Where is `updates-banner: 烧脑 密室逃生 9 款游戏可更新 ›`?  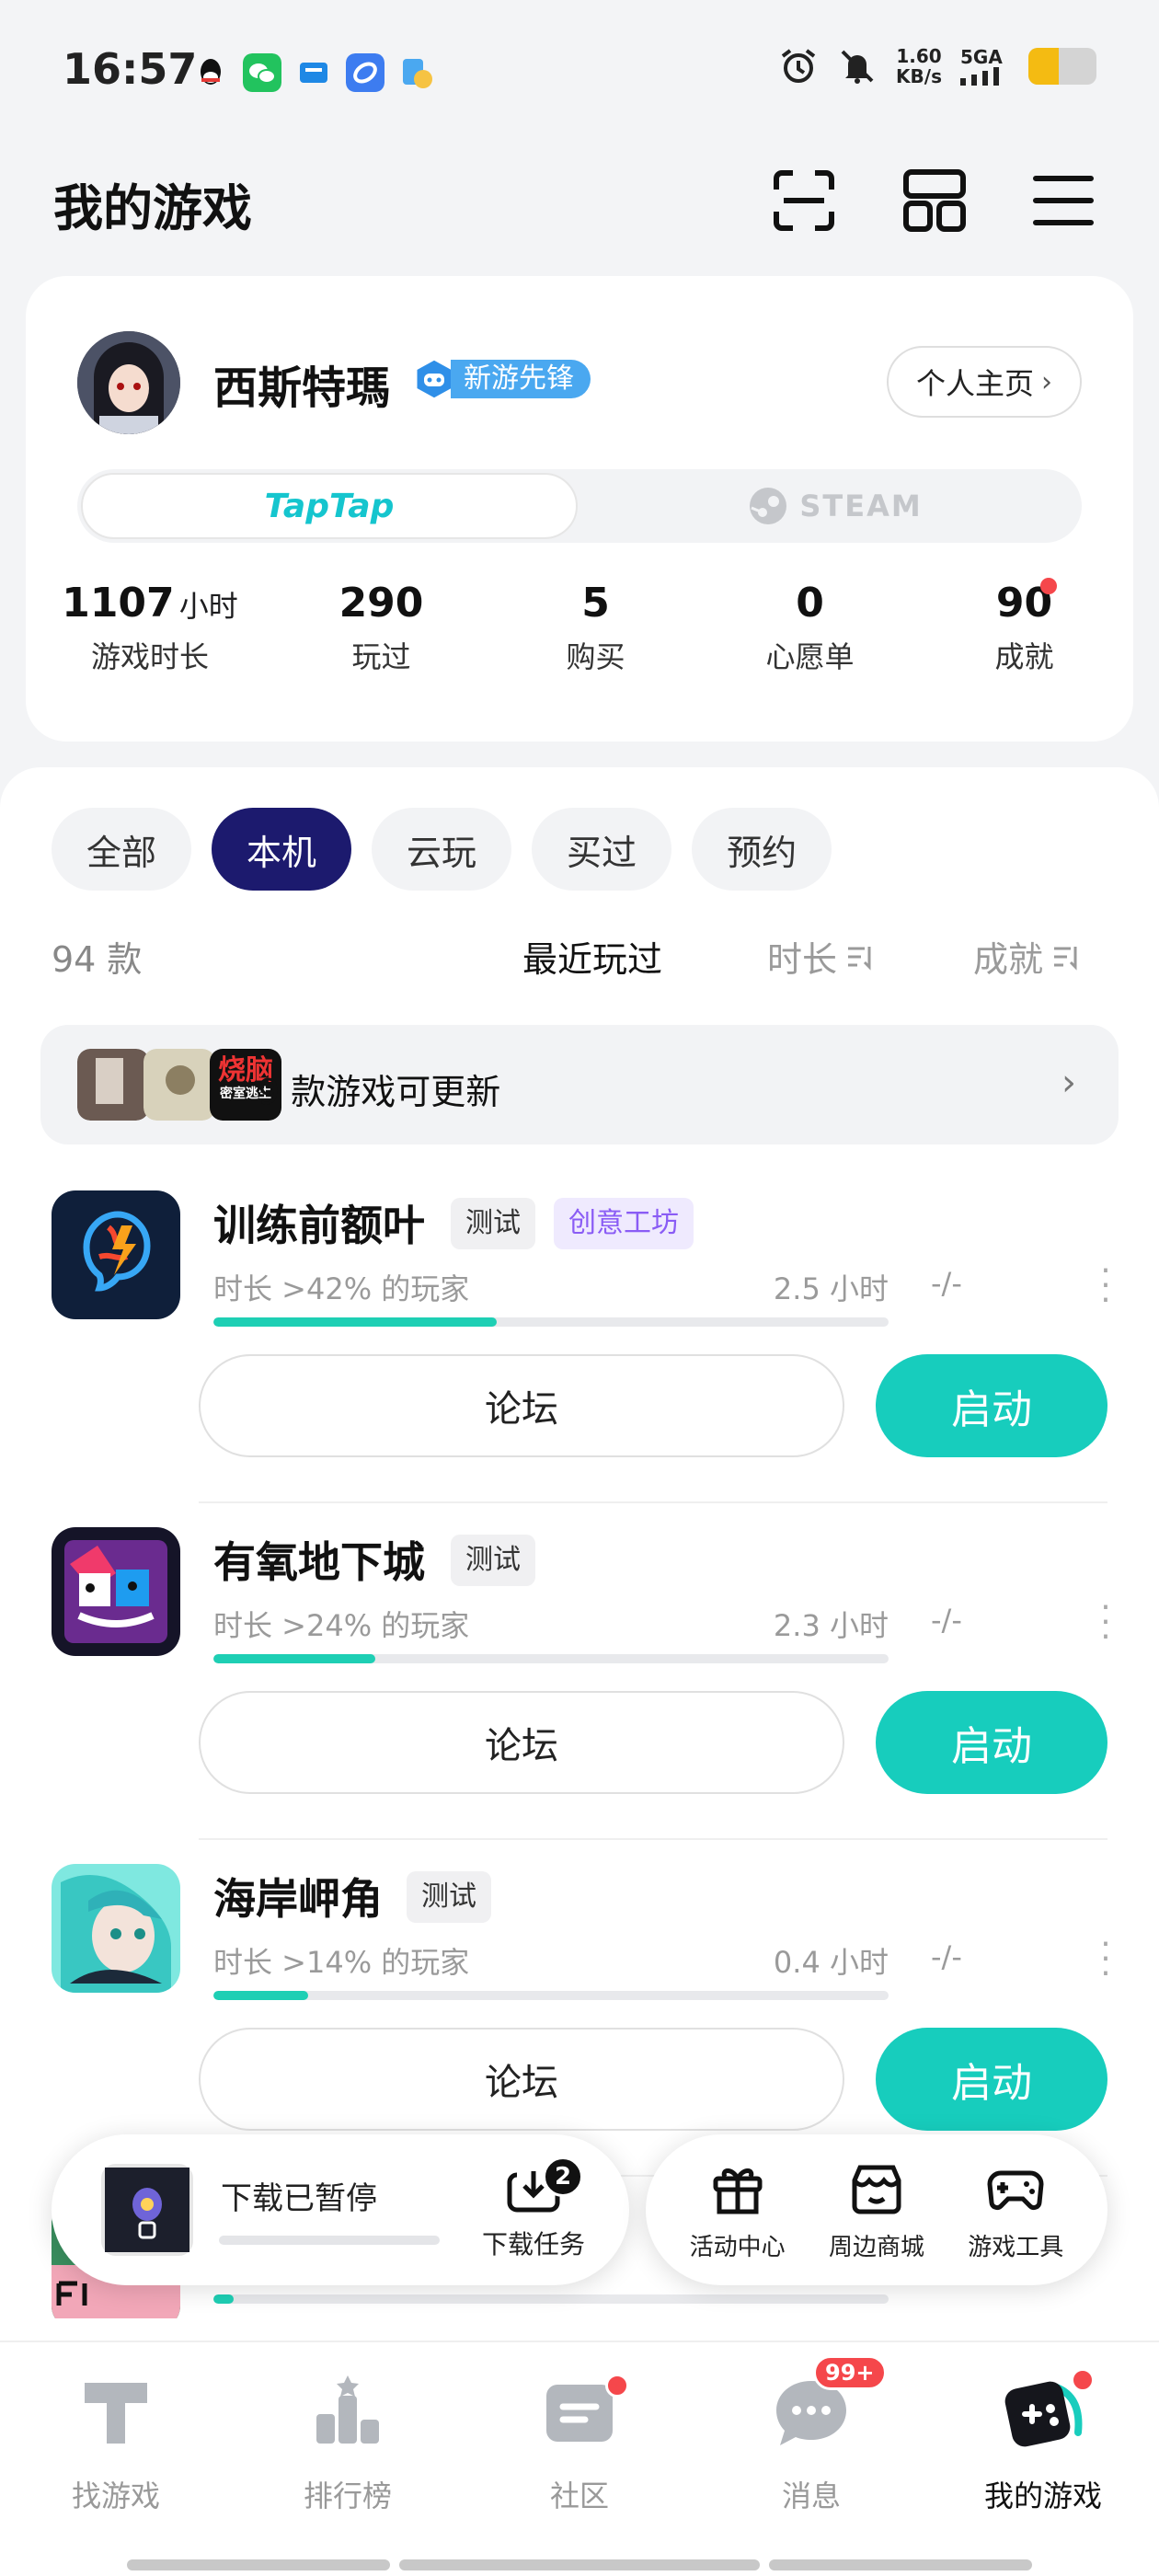 updates-banner: 烧脑 密室逃生 9 款游戏可更新 › is located at coordinates (579, 1084).